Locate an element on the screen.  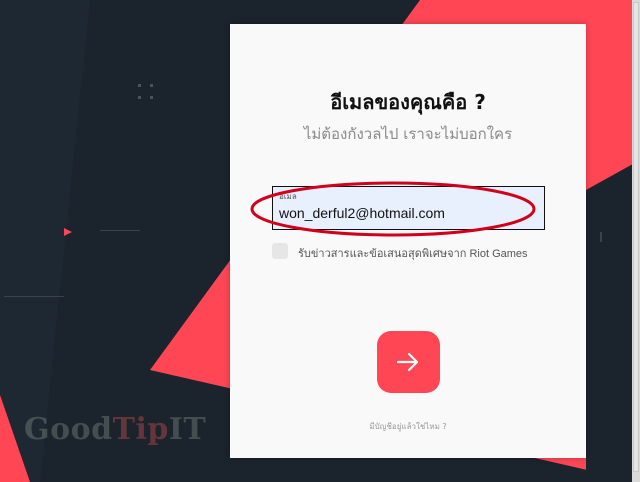
scrollbar-thumb is located at coordinates (636, 237).